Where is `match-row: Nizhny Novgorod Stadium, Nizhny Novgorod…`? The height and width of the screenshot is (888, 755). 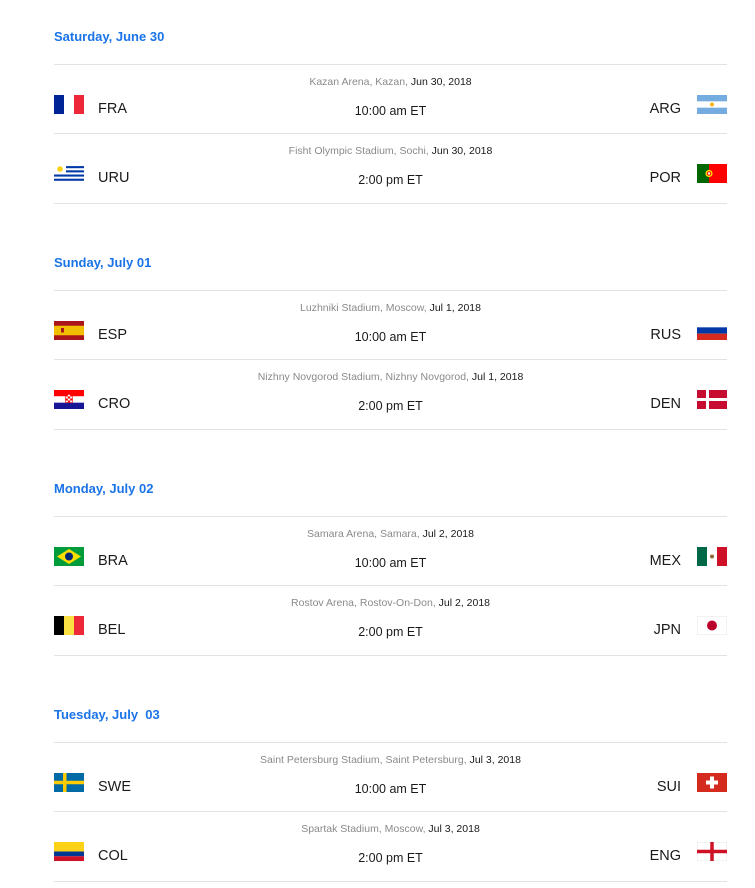
match-row: Nizhny Novgorod Stadium, Nizhny Novgorod… is located at coordinates (390, 394).